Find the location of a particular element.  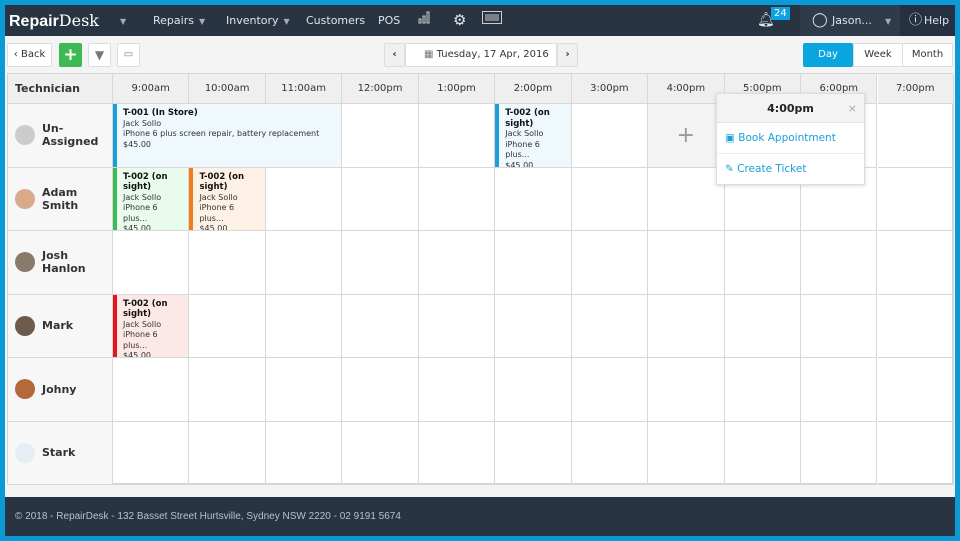

user-menu: ◯ Jason... ▼ is located at coordinates (850, 20).